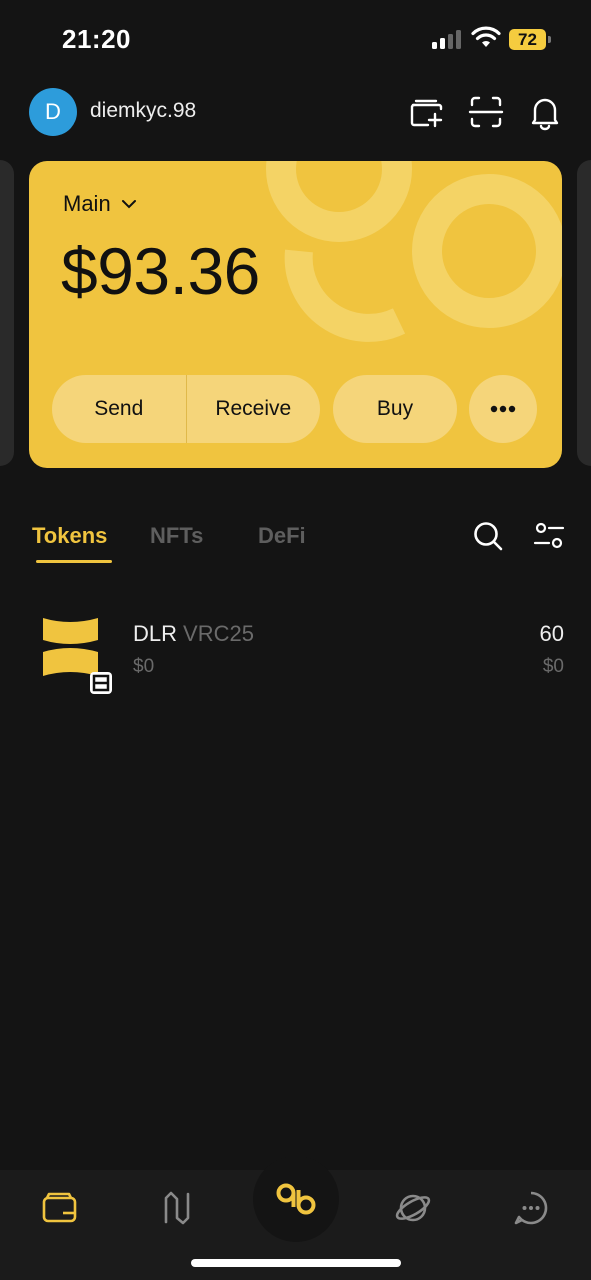  Describe the element at coordinates (74, 561) in the screenshot. I see `tab-active-indicator` at that location.